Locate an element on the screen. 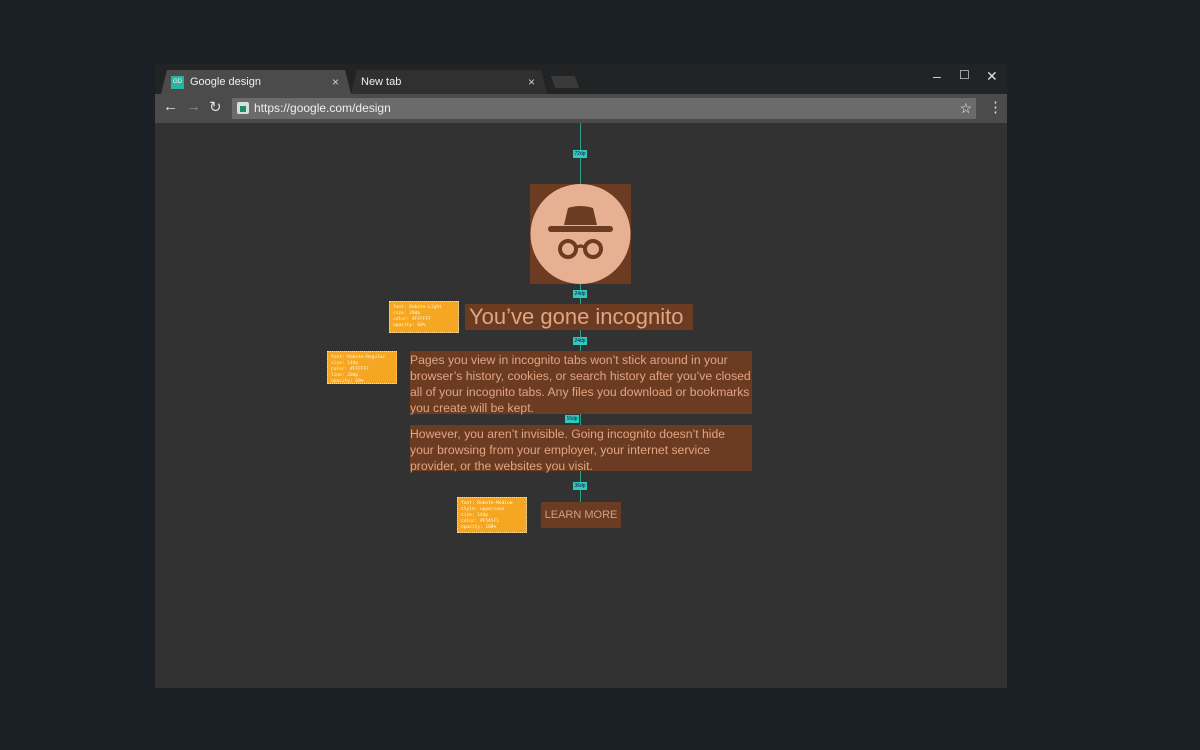 This screenshot has width=1200, height=750. tab-strip: GD Google design × New tab × – ☐ ✕ is located at coordinates (581, 79).